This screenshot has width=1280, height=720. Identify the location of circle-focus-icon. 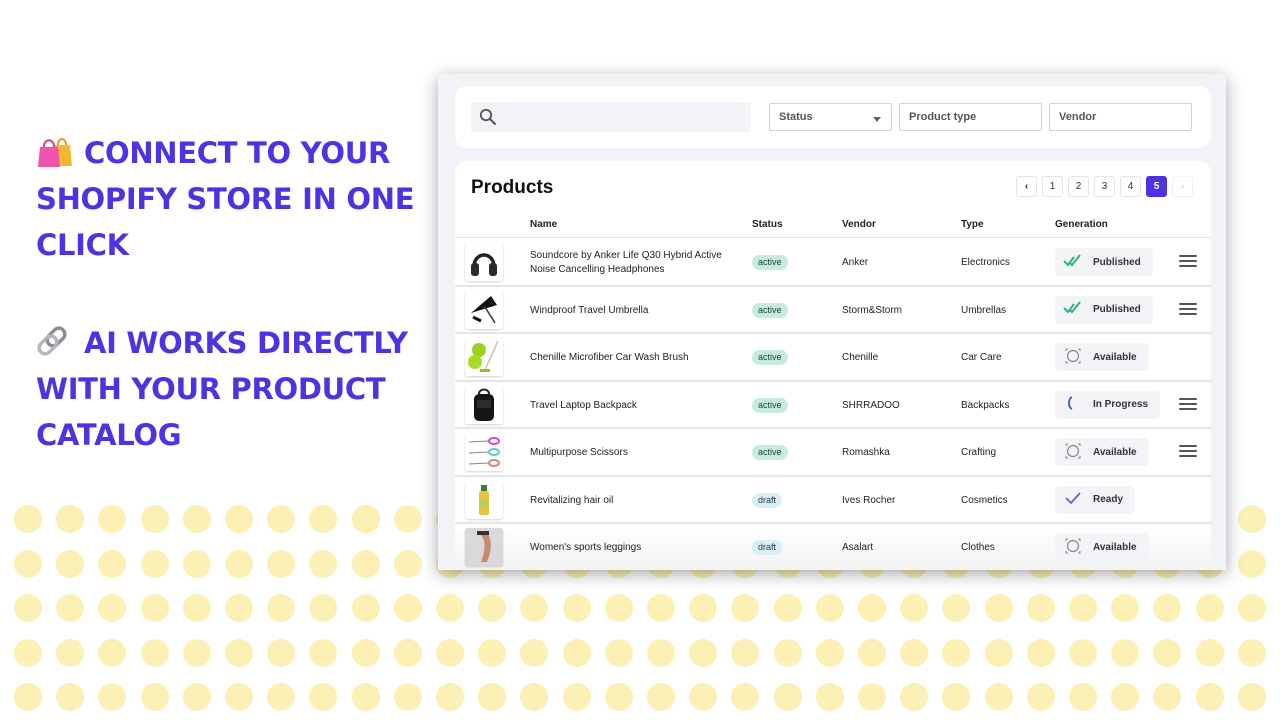
(1073, 452).